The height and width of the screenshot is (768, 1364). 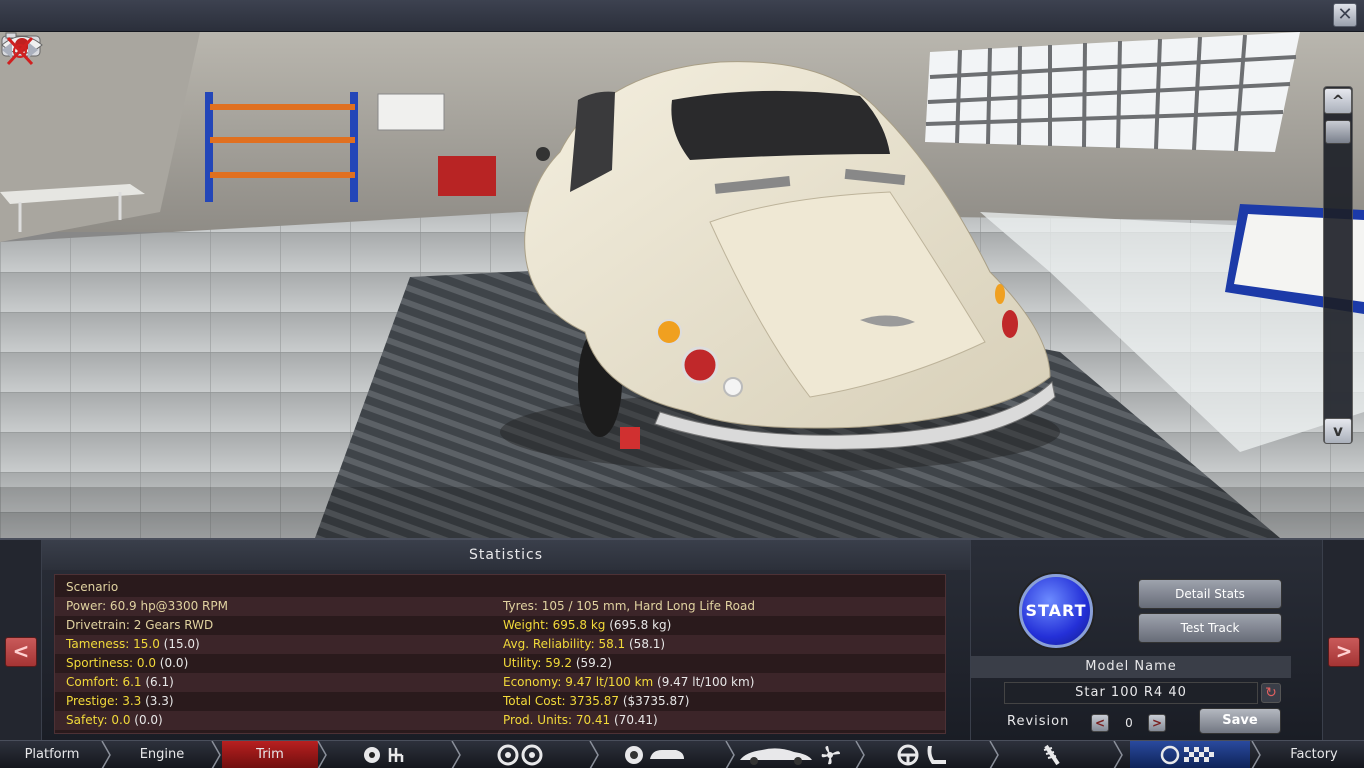 I want to click on revision-prev-button: <, so click(x=1100, y=723).